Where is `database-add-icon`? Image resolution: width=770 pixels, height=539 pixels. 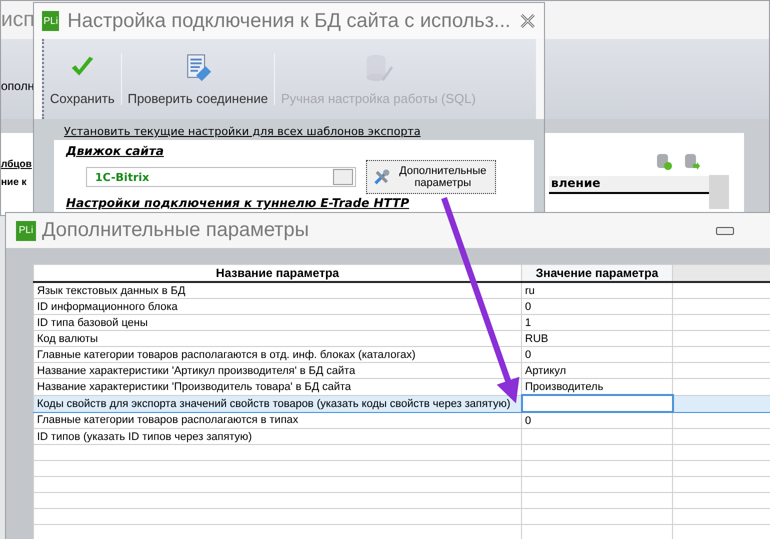
database-add-icon is located at coordinates (664, 162).